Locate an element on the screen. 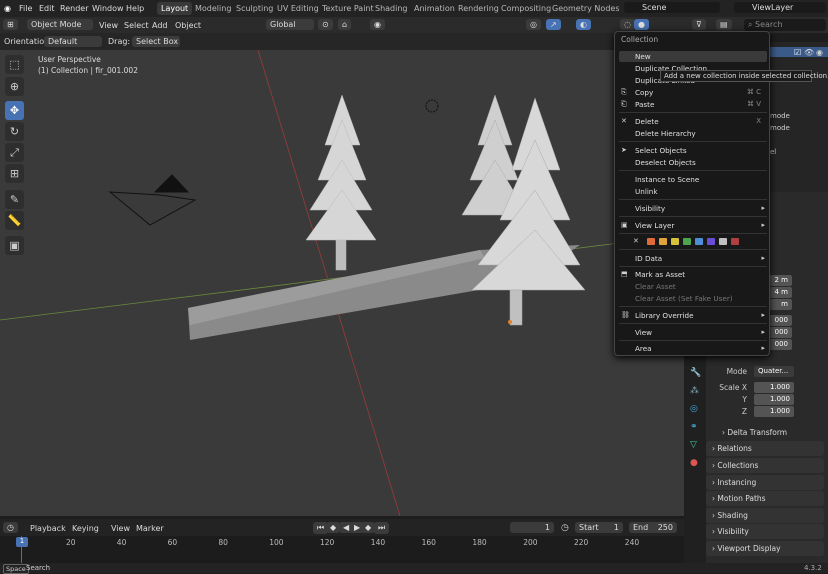 Image resolution: width=828 pixels, height=574 pixels. gizmo-icon: ↗ is located at coordinates (553, 24).